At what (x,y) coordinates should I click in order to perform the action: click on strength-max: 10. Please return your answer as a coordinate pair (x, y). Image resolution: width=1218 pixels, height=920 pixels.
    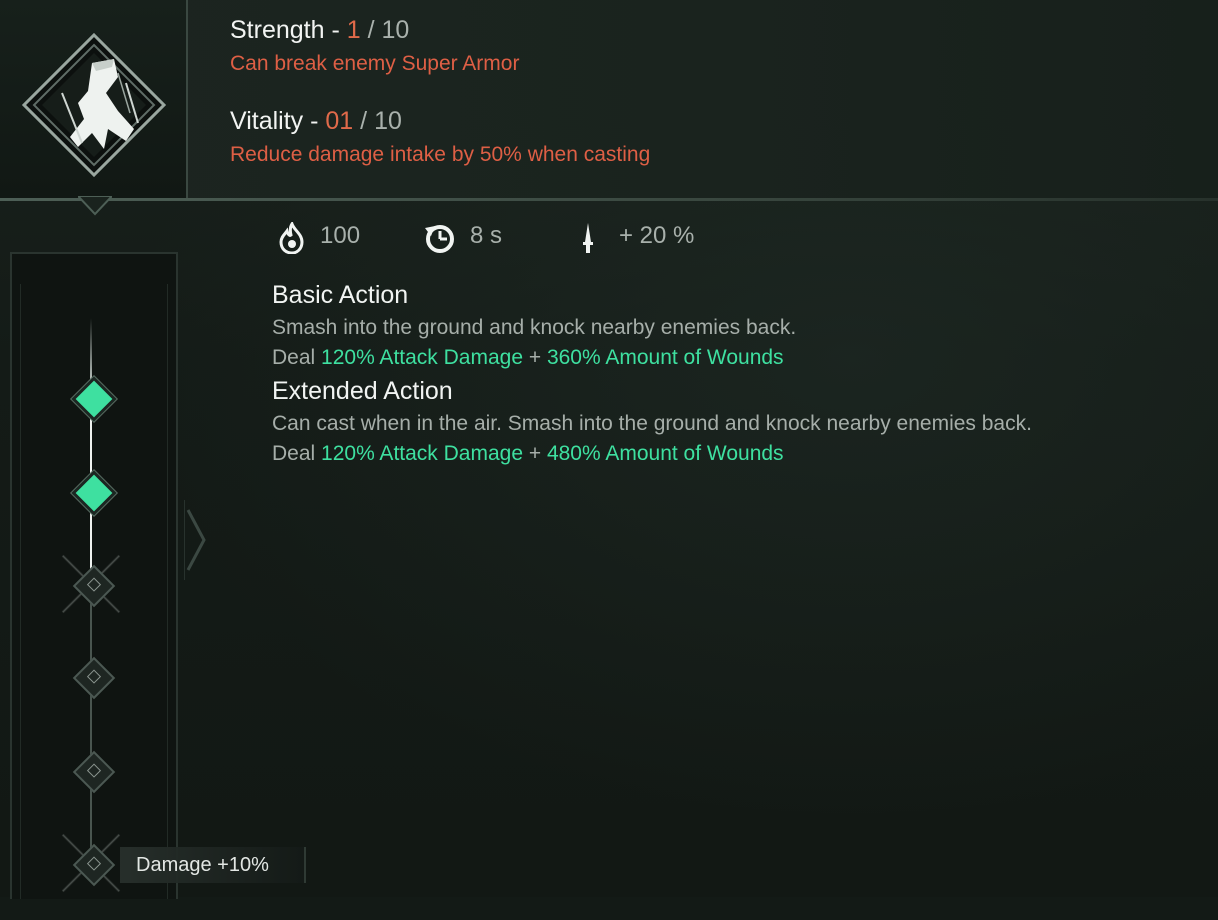
    Looking at the image, I should click on (395, 30).